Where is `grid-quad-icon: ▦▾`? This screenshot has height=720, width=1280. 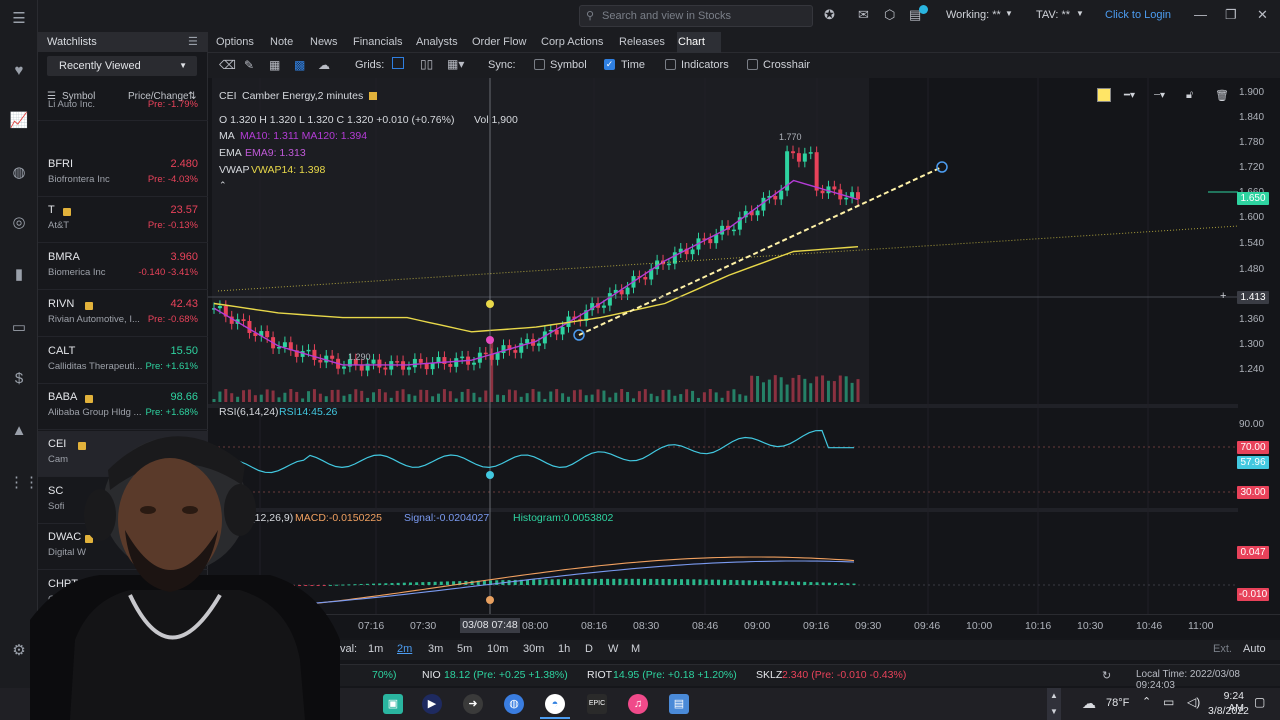 grid-quad-icon: ▦▾ is located at coordinates (455, 64).